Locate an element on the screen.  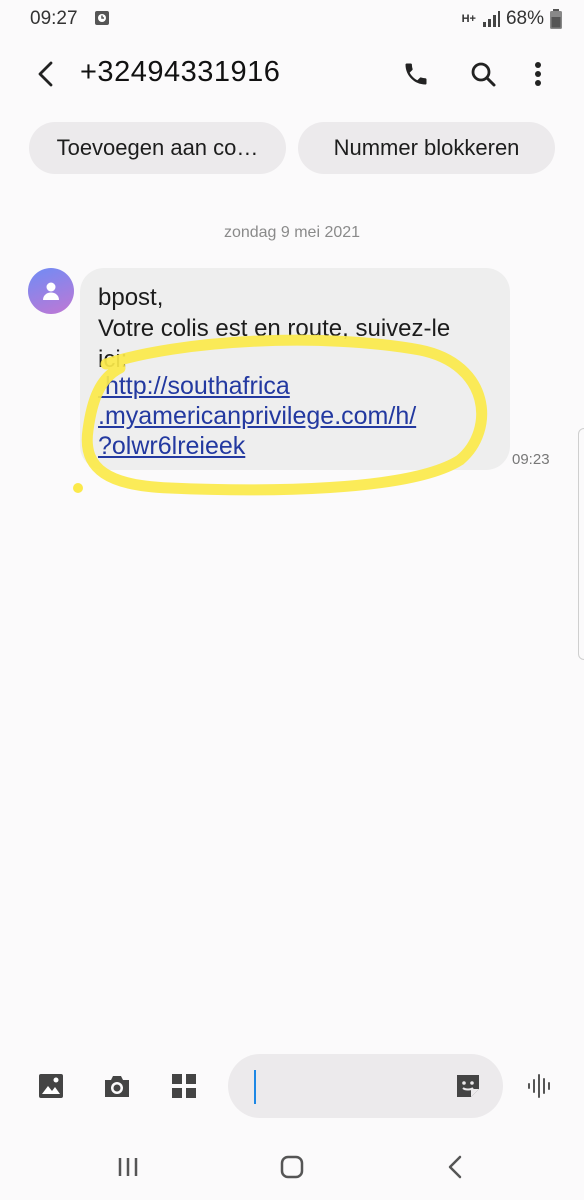
sticker-button is located at coordinates (468, 1086).